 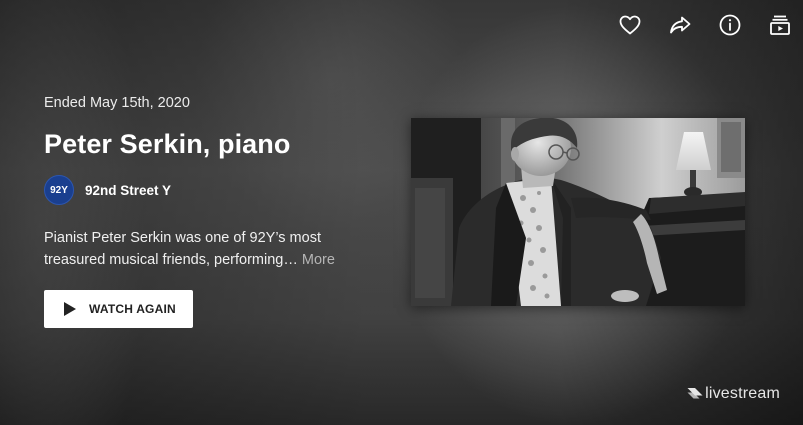 I want to click on playlist-button, so click(x=780, y=25).